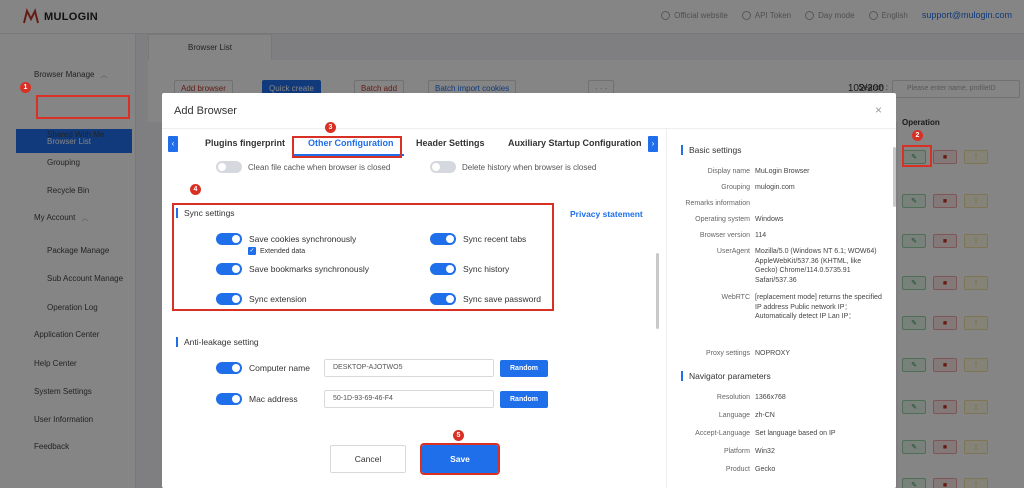 Image resolution: width=1024 pixels, height=488 pixels. Describe the element at coordinates (409, 399) in the screenshot. I see `mac-address-input: 50-1D-93-69-46-F4` at that location.